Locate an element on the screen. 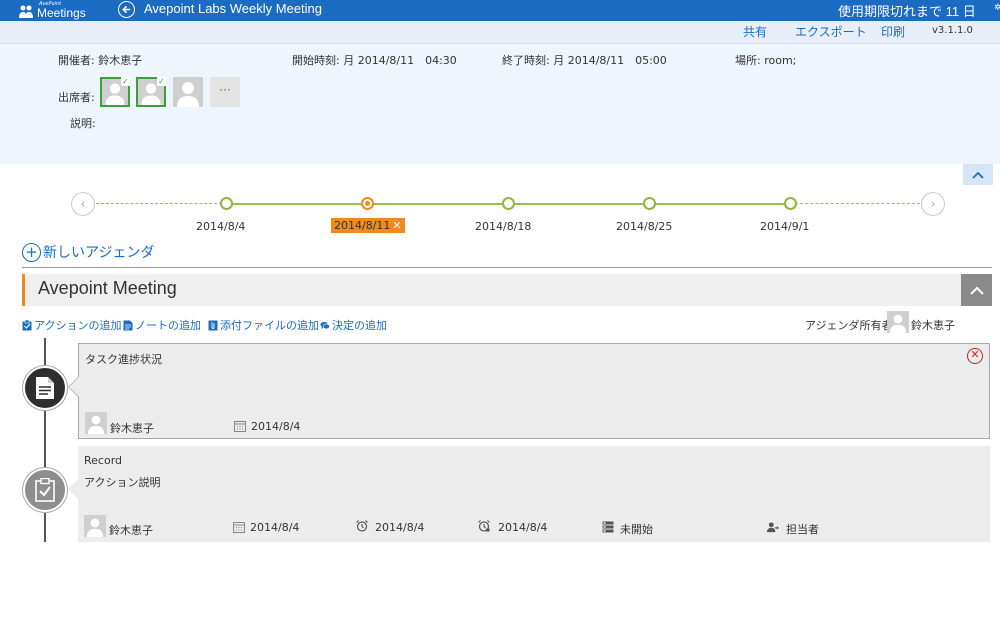 The height and width of the screenshot is (618, 1000). action-assignee: 担当者 is located at coordinates (802, 529).